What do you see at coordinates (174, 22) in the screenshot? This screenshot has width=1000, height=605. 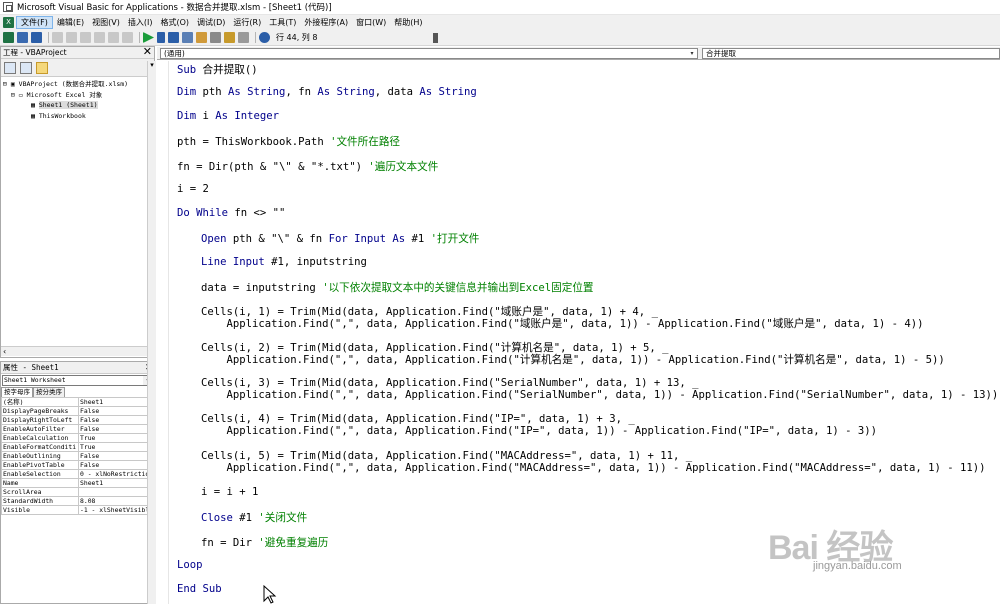 I see `menu-format: 格式(O)` at bounding box center [174, 22].